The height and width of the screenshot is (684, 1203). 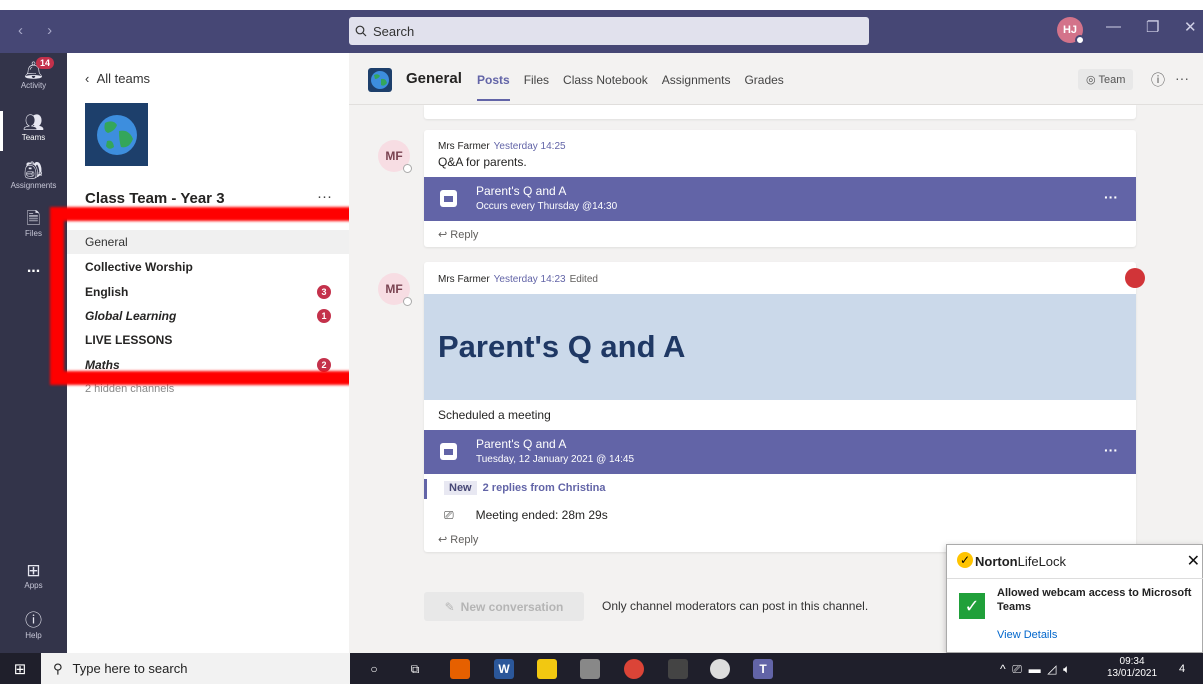 I want to click on word-icon: W, so click(x=504, y=669).